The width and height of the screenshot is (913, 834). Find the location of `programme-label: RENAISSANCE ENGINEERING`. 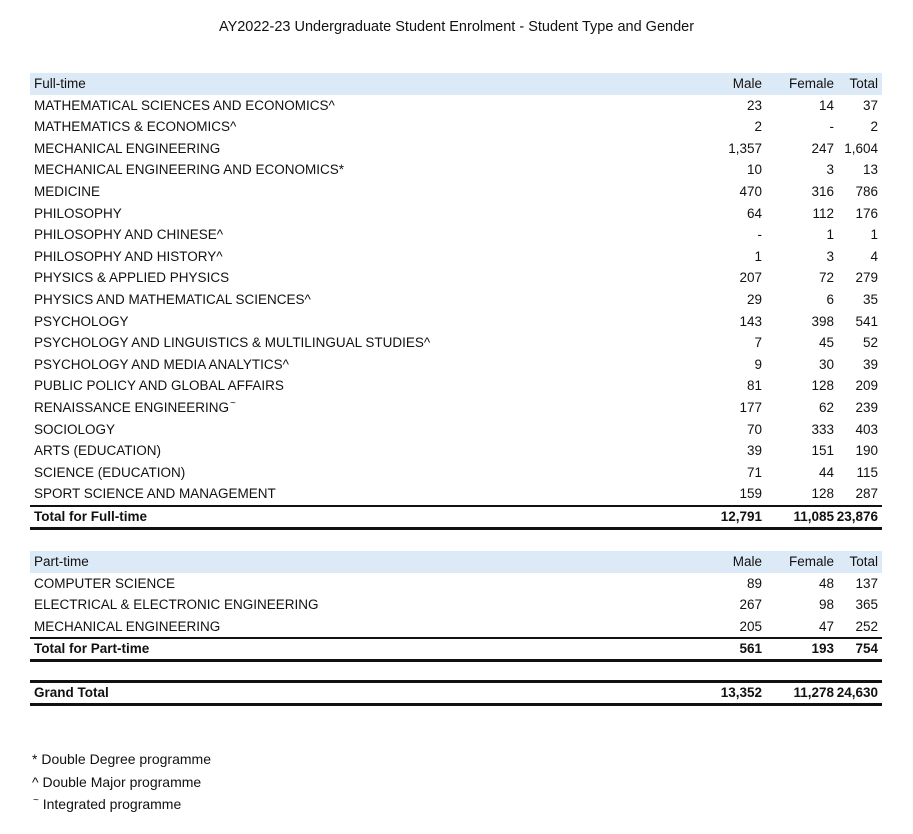

programme-label: RENAISSANCE ENGINEERING is located at coordinates (132, 407).